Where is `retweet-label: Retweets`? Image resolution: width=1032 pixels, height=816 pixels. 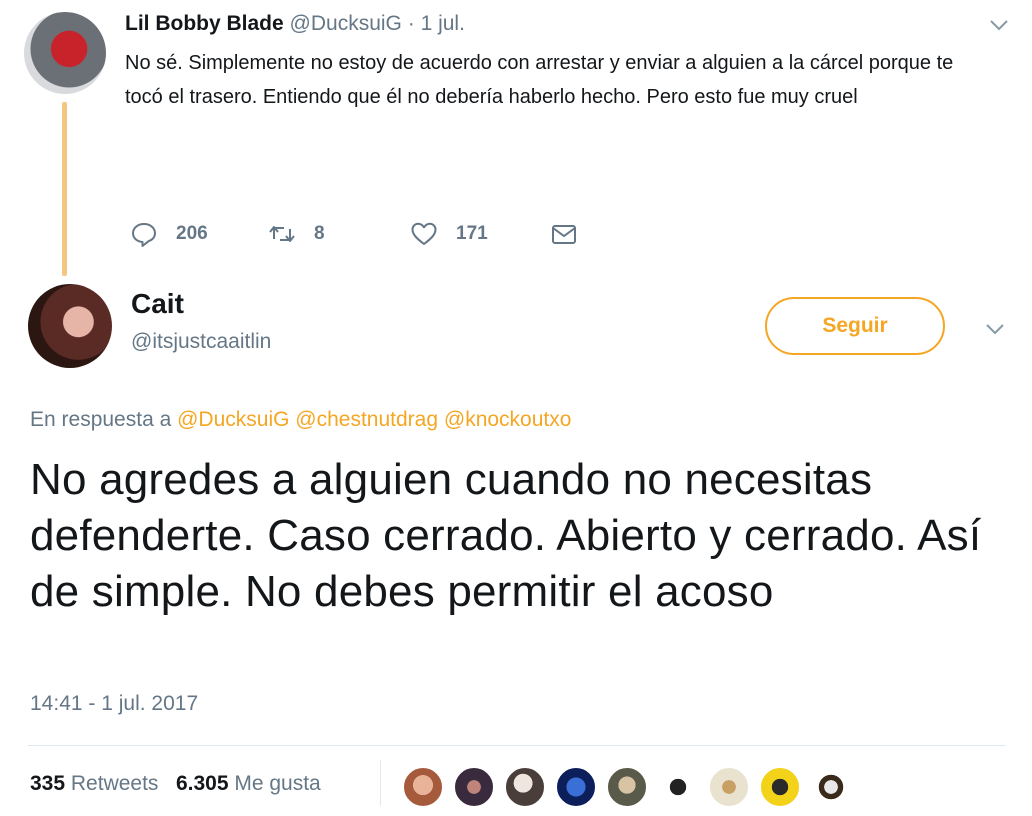
retweet-label: Retweets is located at coordinates (115, 783).